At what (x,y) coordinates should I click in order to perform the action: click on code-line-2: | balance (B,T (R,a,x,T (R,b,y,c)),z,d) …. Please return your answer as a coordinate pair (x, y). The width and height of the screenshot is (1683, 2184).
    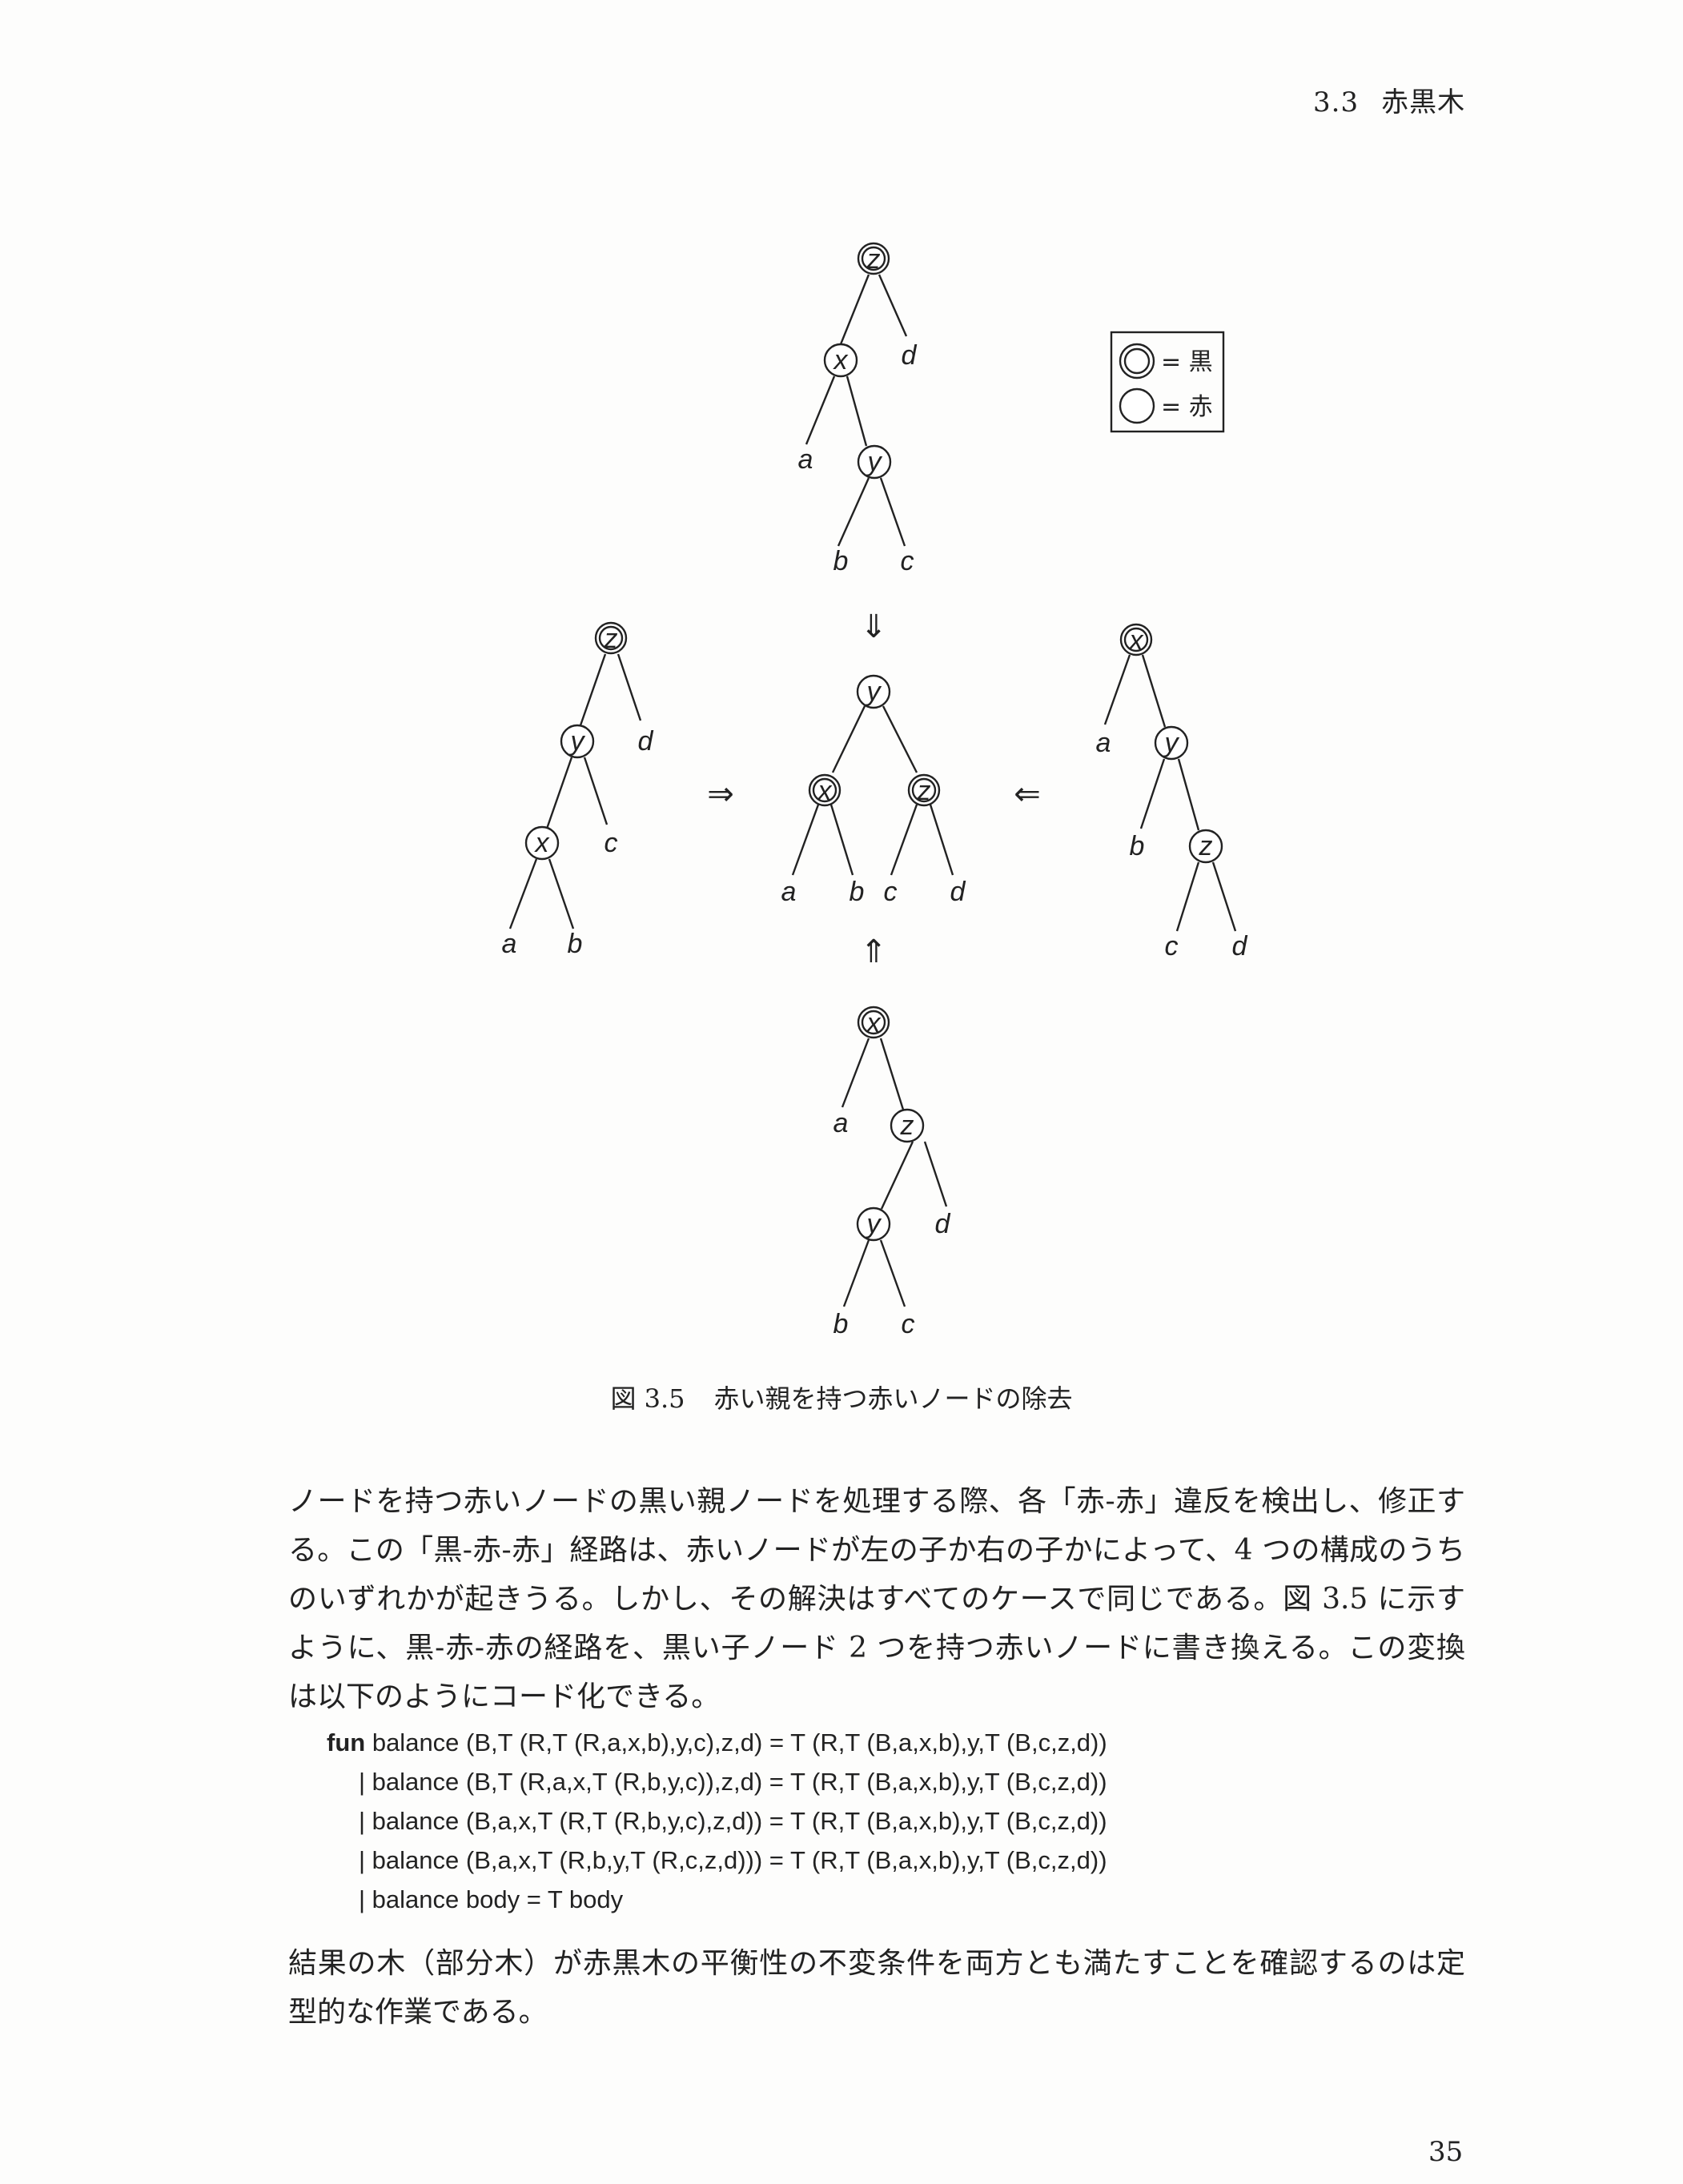
    Looking at the image, I should click on (733, 1782).